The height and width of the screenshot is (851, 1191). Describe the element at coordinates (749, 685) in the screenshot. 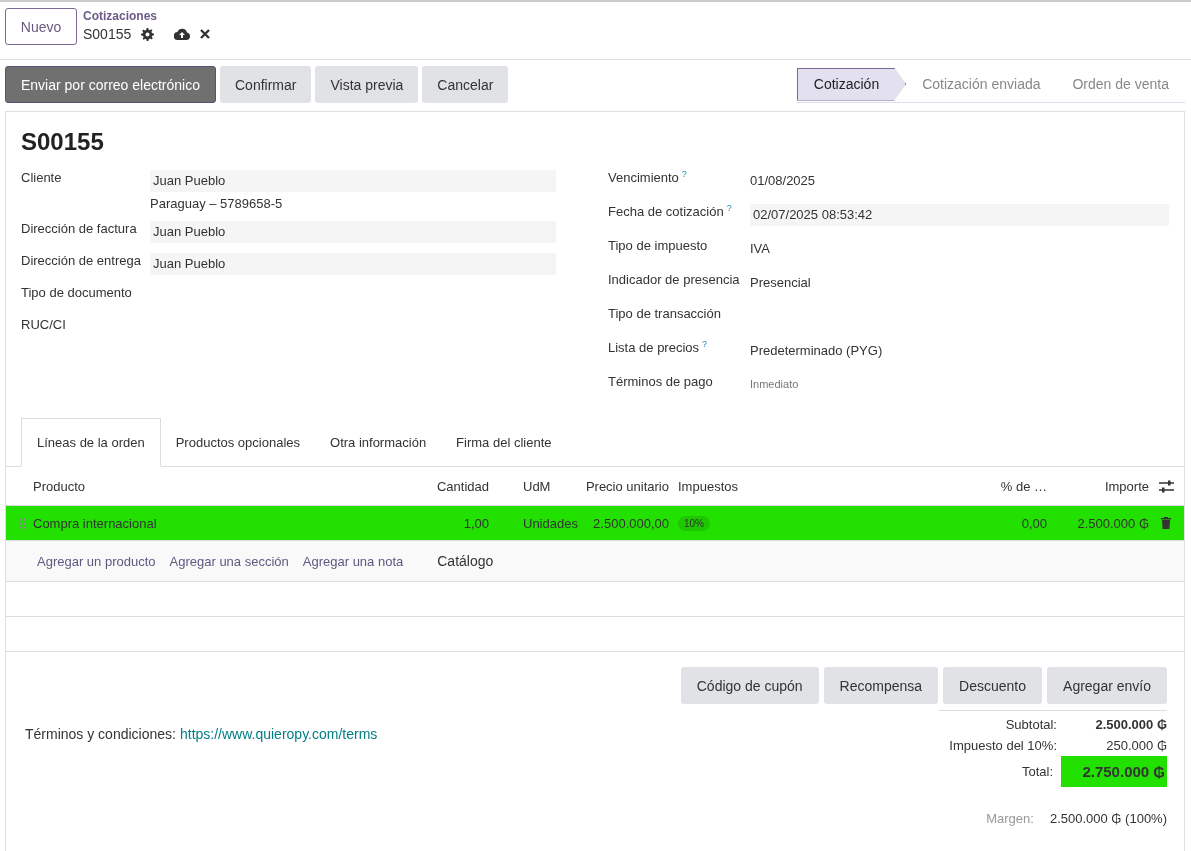

I see `secondary-button: Código de cupón` at that location.